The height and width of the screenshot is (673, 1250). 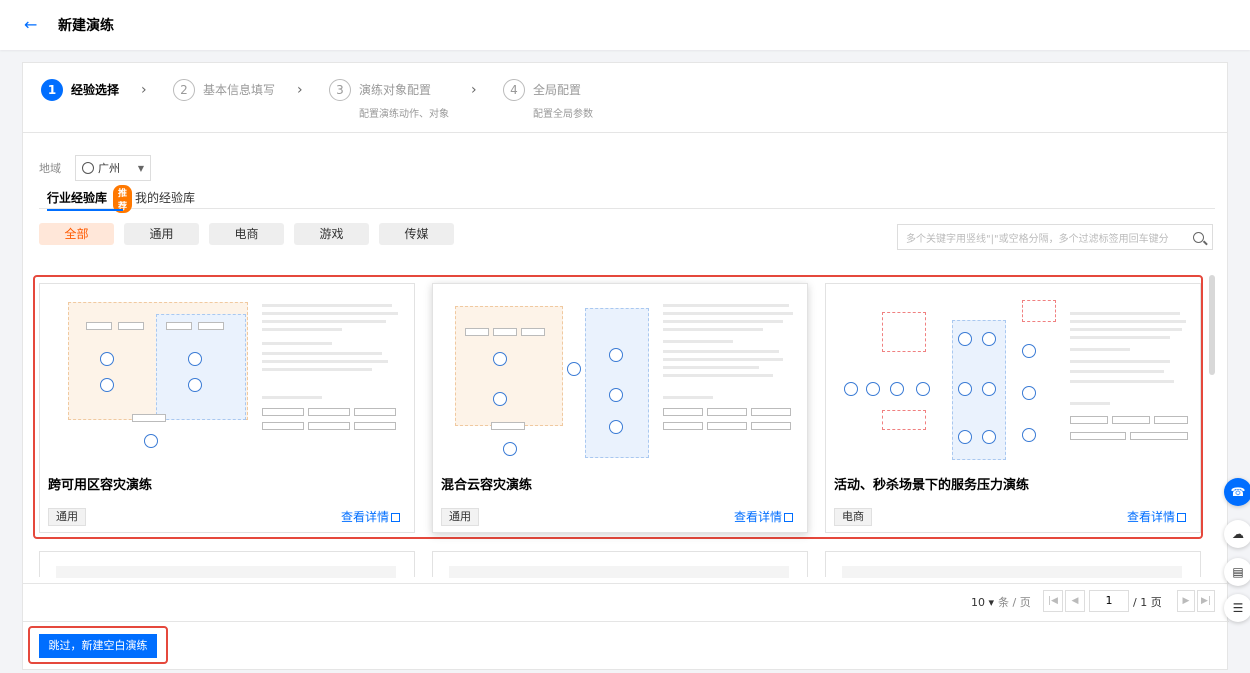 What do you see at coordinates (123, 199) in the screenshot?
I see `recommend-badge: 推荐` at bounding box center [123, 199].